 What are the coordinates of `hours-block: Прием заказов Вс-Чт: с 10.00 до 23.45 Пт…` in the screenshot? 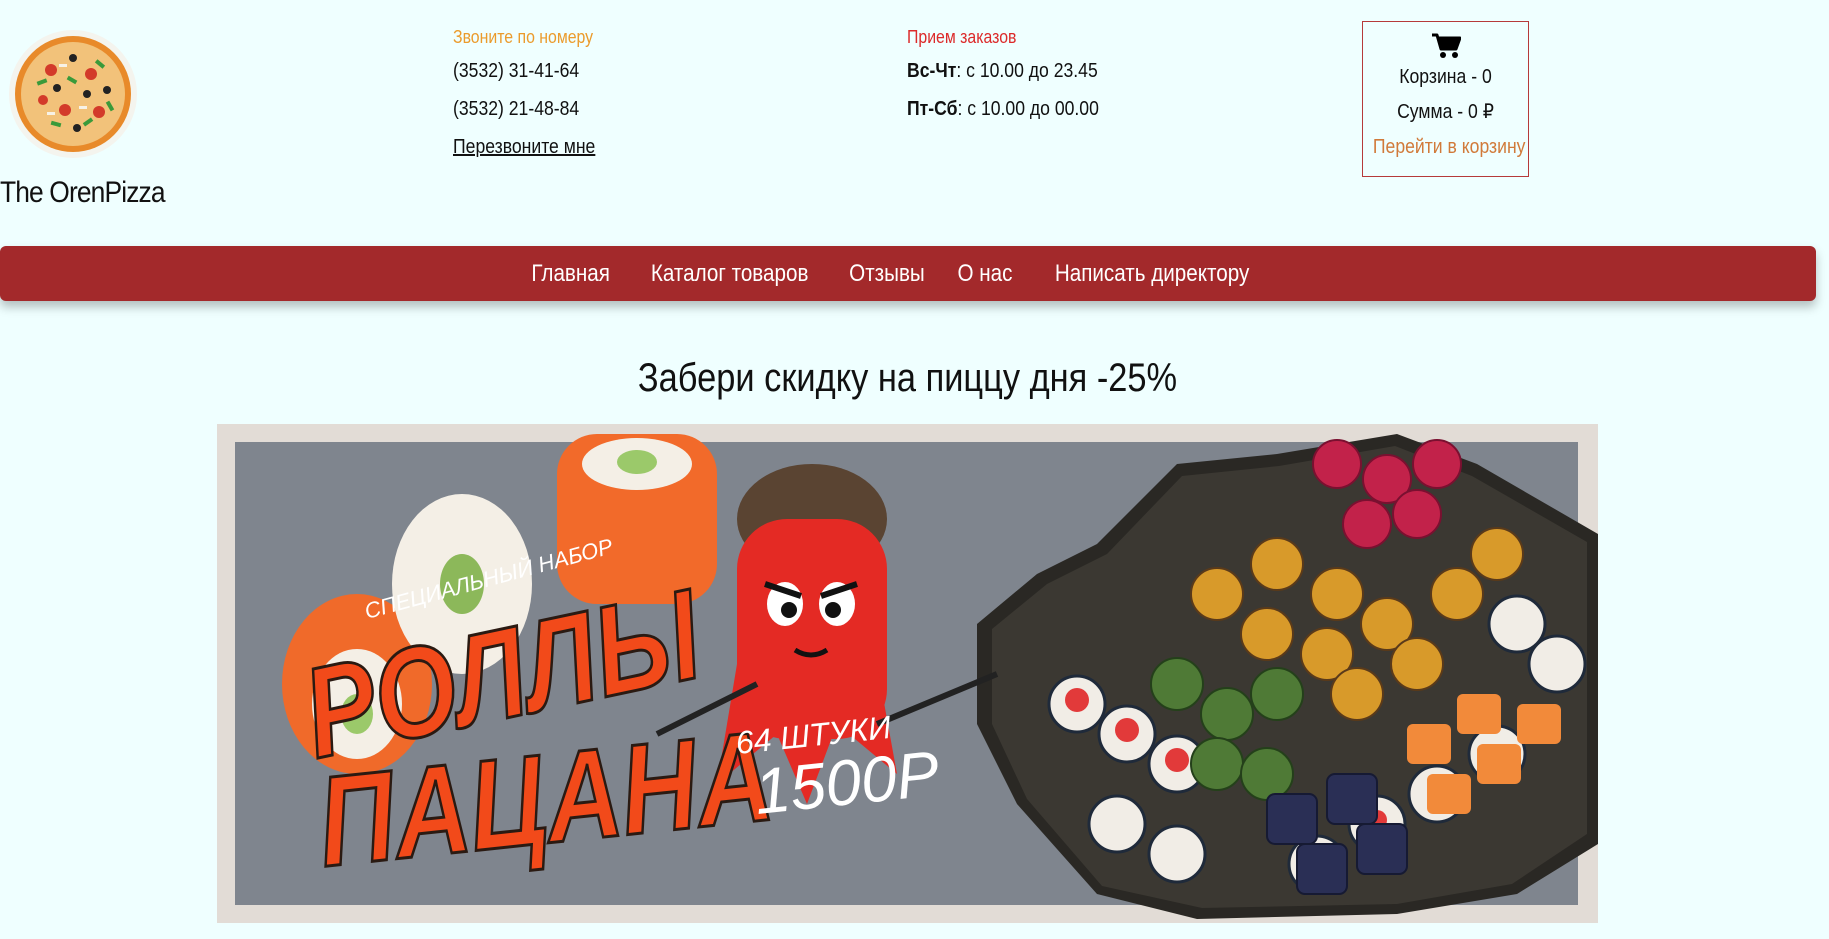 It's located at (1016, 75).